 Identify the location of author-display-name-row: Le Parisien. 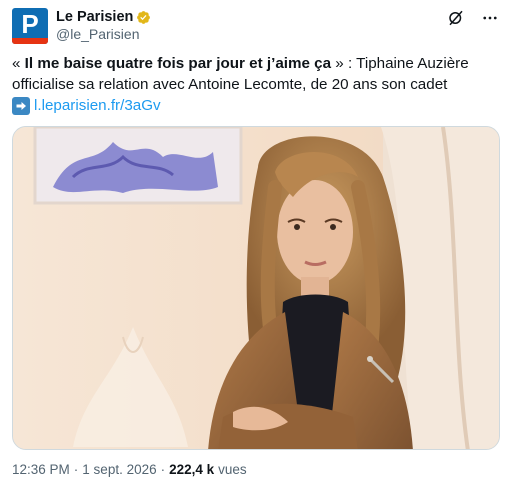
(103, 17).